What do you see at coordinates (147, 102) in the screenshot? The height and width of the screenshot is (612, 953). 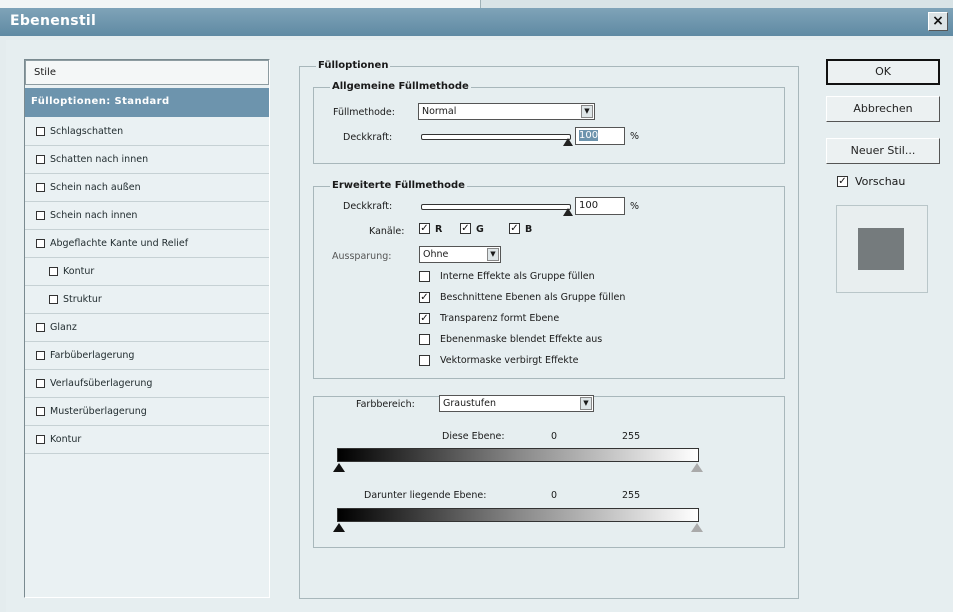 I see `sidebar-item-fill-options: Fülloptionen: Standard` at bounding box center [147, 102].